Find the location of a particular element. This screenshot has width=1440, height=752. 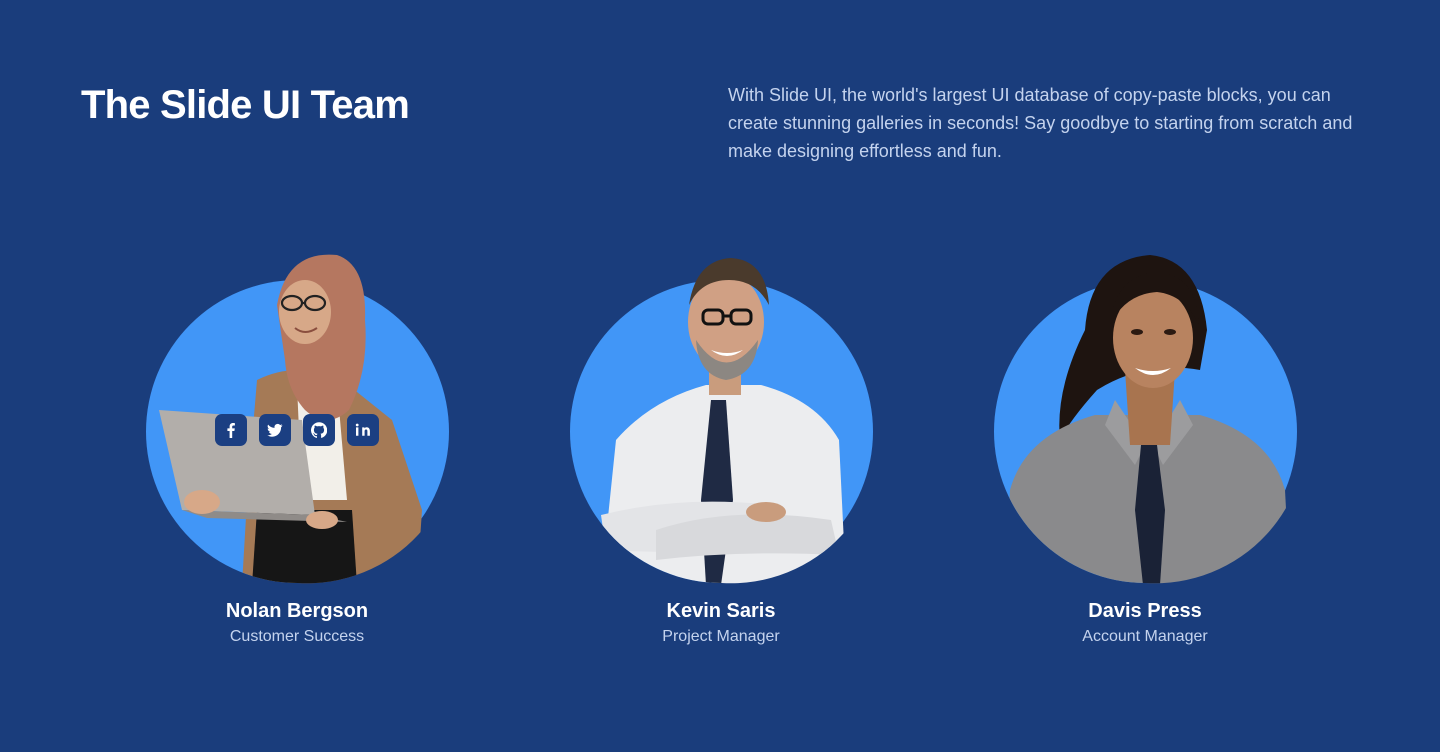

team-member-card: Nolan Bergson Customer Success is located at coordinates (297, 455).